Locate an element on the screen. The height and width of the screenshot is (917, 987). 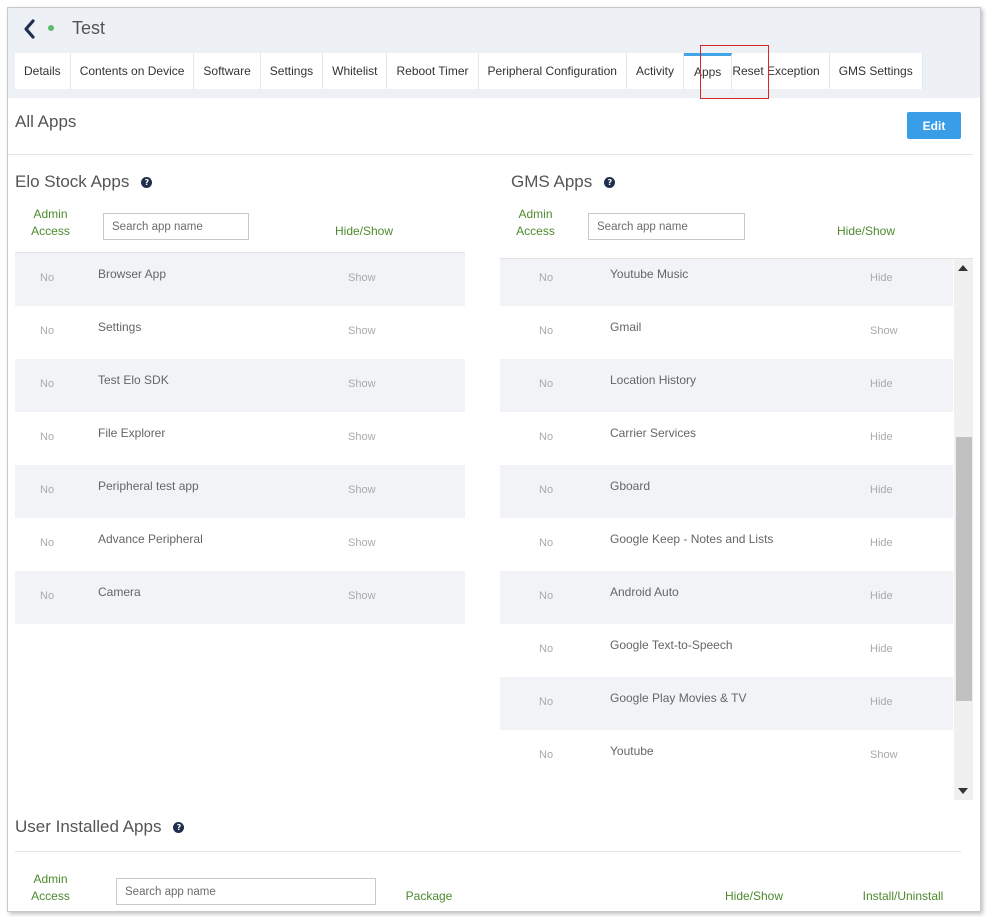
table-row: No Camera Show is located at coordinates (240, 597).